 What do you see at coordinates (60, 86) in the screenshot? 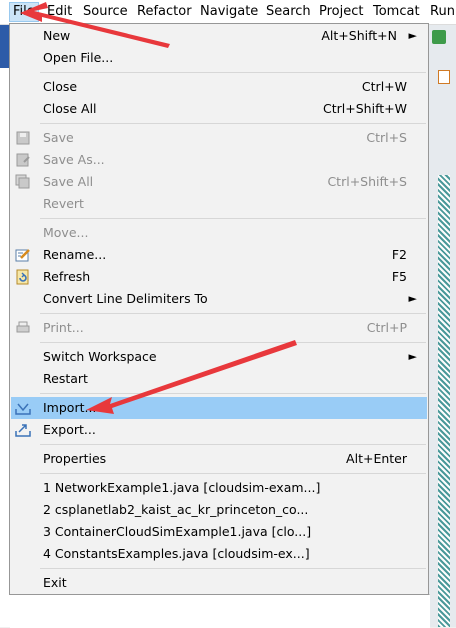
I see `menu-item-label: Close` at bounding box center [60, 86].